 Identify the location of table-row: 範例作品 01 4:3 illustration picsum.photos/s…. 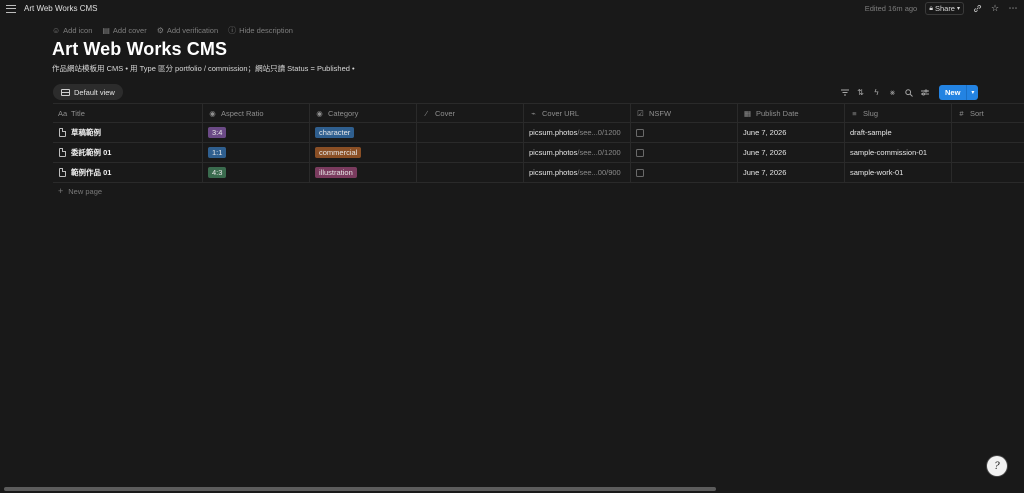
(538, 173).